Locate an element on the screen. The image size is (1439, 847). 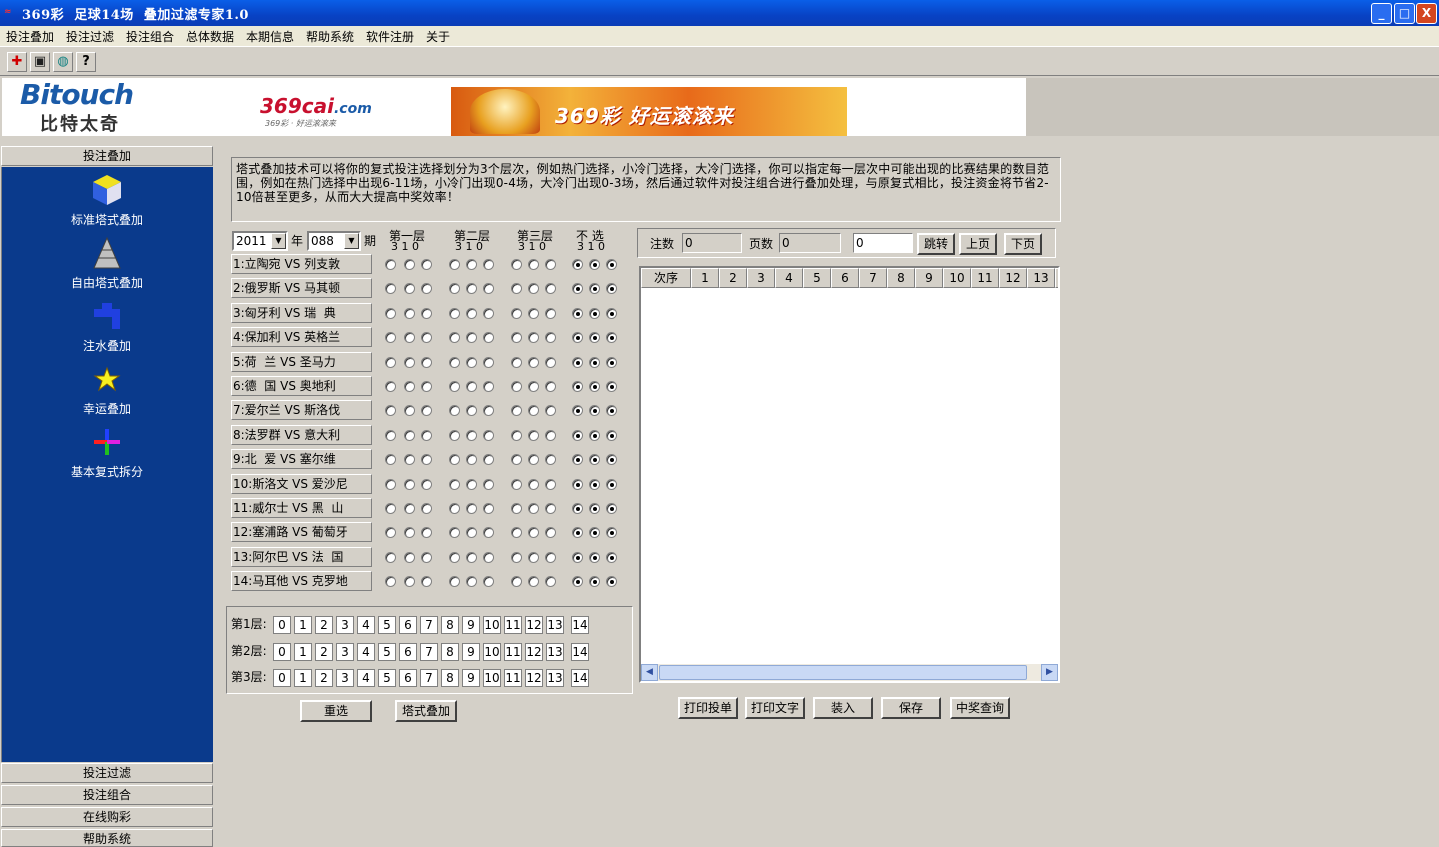
jump-page-input: 0 is located at coordinates (883, 243).